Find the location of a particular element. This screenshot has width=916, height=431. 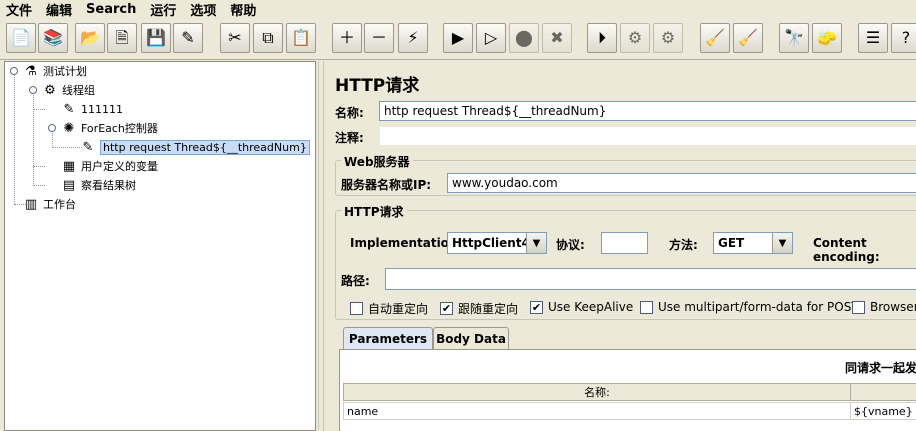

clear-all-icon: 🧹 is located at coordinates (748, 38).